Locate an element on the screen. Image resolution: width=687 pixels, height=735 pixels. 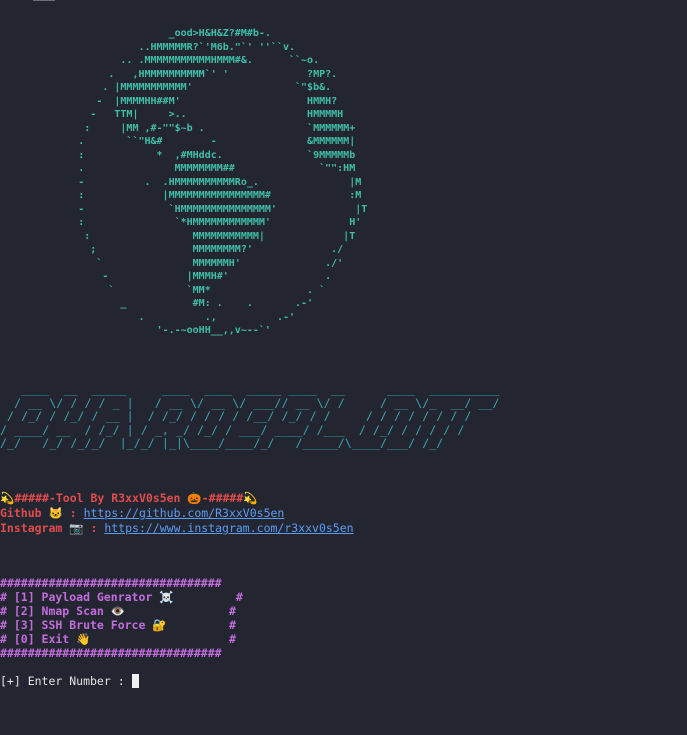
ascii-art-glyphs: : |MMMMMMMMMMMMMMMM# :M is located at coordinates (181, 195).